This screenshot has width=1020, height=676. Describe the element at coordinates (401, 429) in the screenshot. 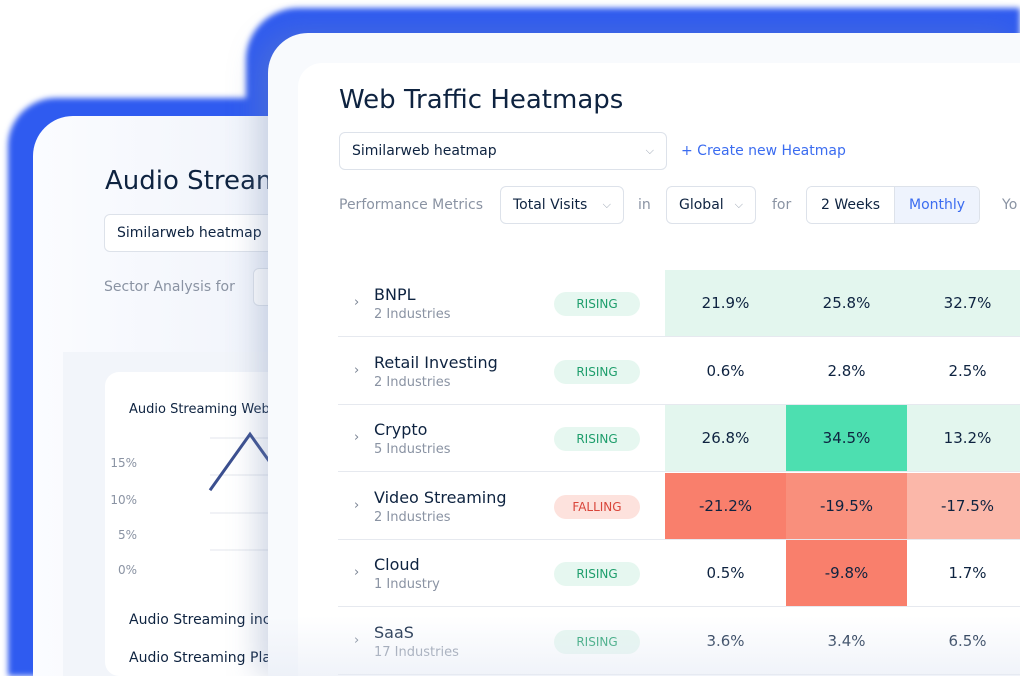

I see `sector-name: Crypto` at that location.